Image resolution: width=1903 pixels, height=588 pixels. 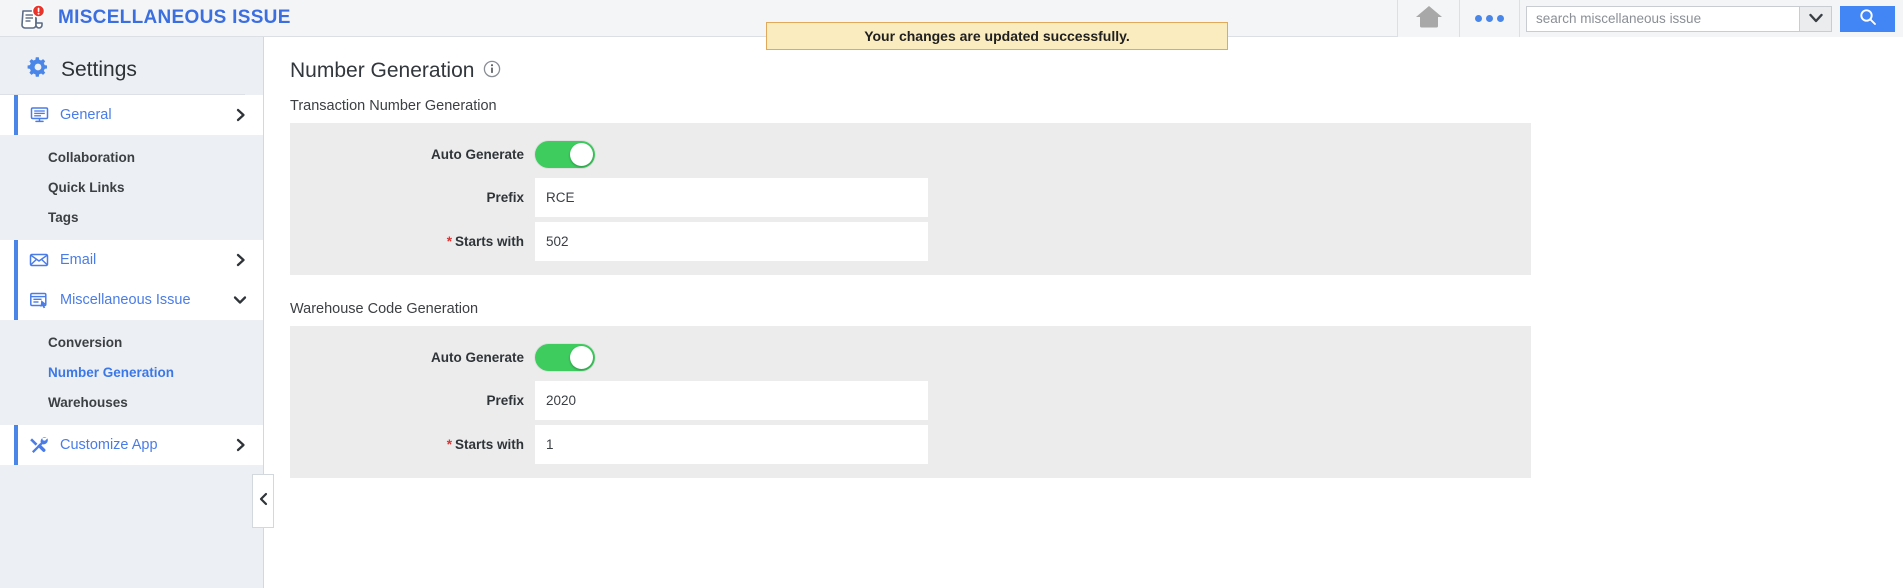 What do you see at coordinates (88, 402) in the screenshot?
I see `sidebar-subitem-label: Warehouses` at bounding box center [88, 402].